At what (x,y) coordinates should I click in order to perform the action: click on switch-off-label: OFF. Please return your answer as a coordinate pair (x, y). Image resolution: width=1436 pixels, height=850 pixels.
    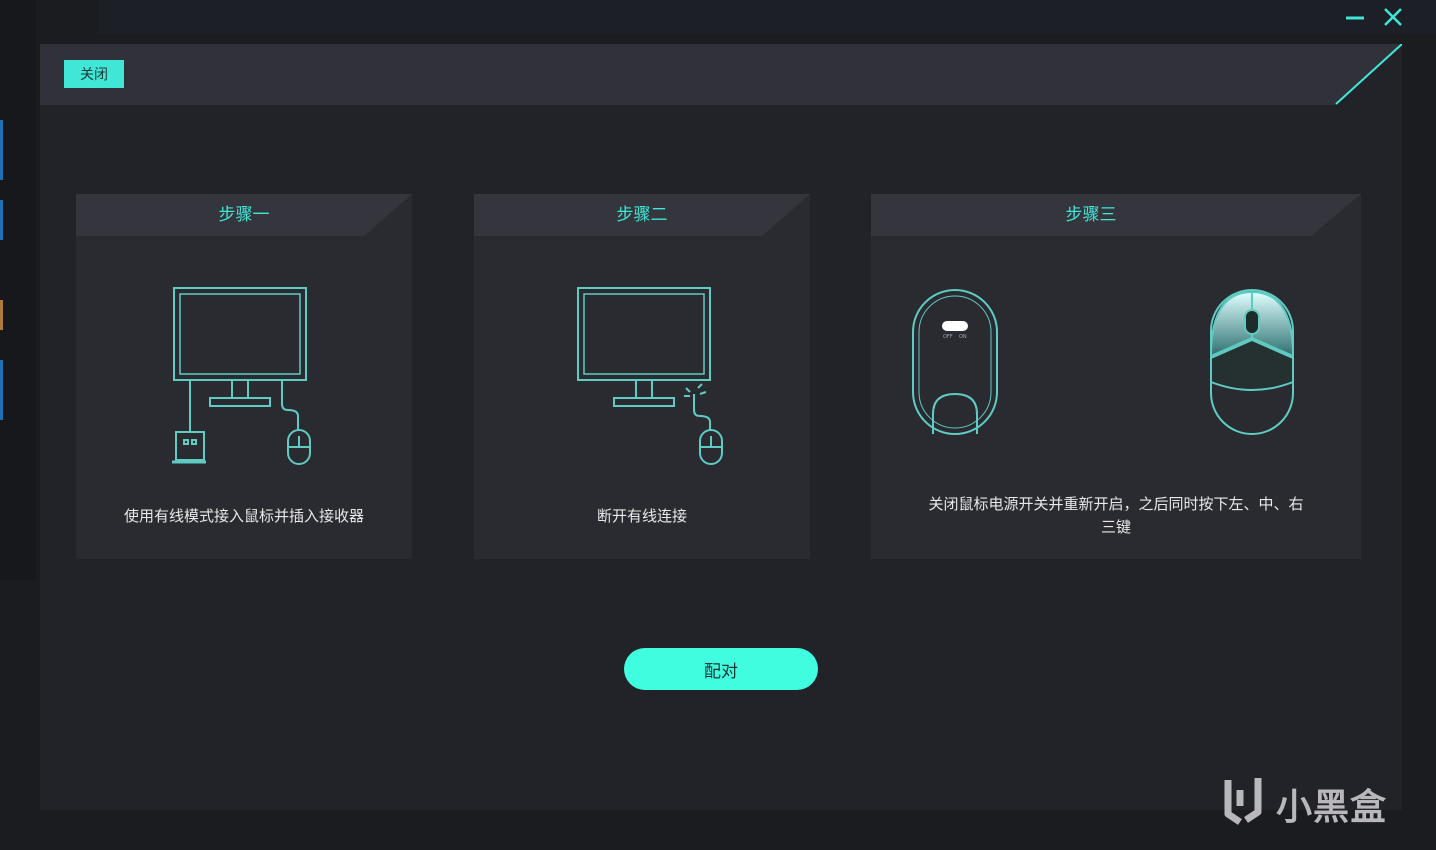
    Looking at the image, I should click on (948, 337).